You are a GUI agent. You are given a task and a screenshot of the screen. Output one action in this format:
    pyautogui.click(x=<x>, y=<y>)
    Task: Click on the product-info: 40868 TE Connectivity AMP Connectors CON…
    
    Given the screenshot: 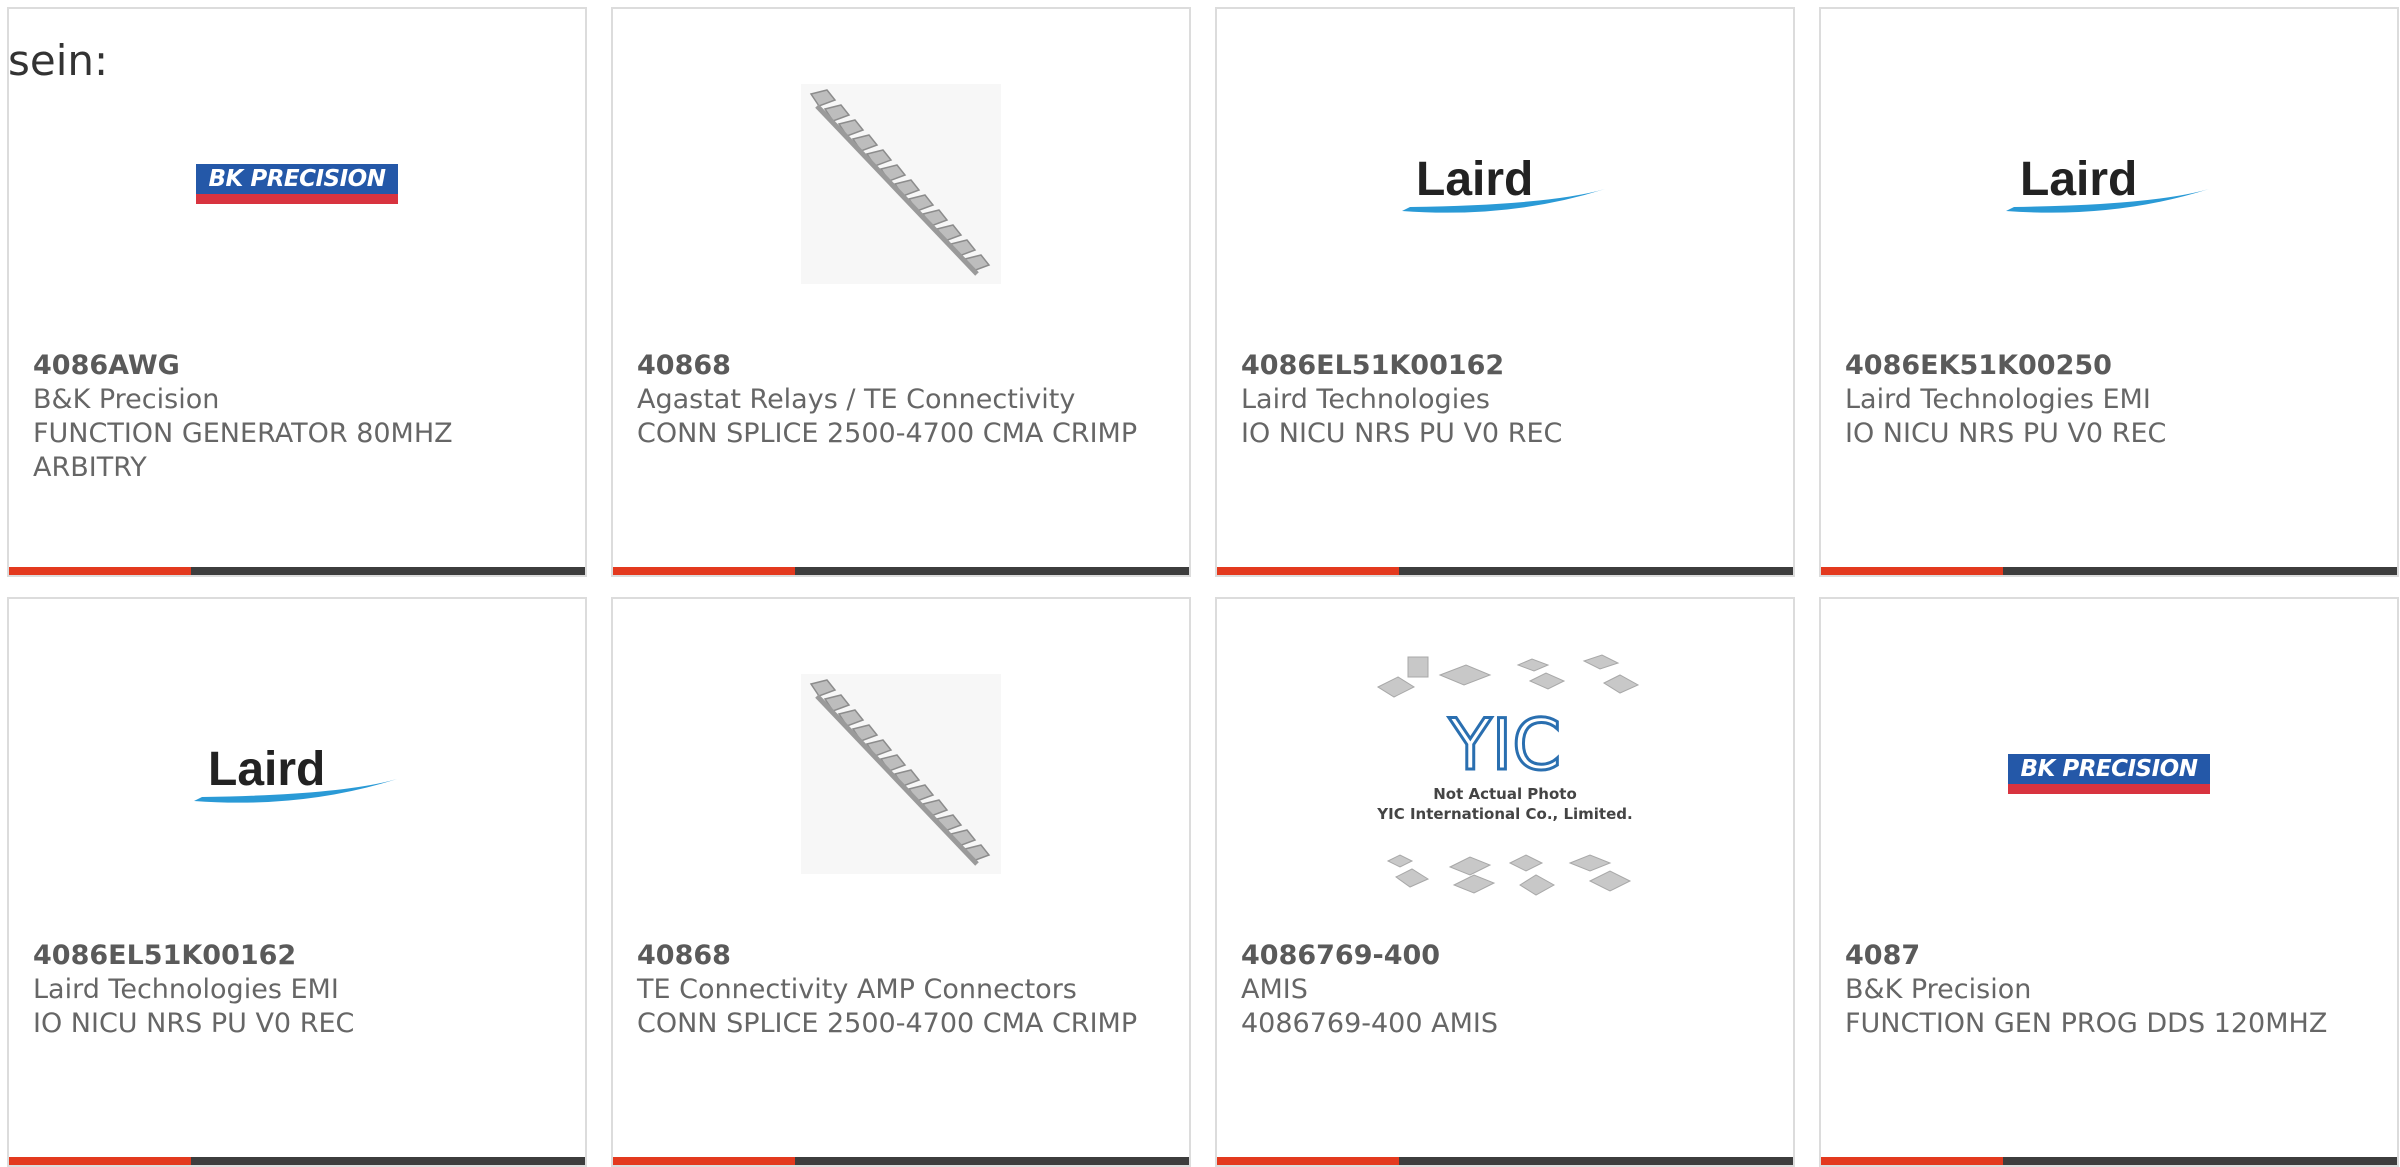 What is the action you would take?
    pyautogui.click(x=901, y=990)
    